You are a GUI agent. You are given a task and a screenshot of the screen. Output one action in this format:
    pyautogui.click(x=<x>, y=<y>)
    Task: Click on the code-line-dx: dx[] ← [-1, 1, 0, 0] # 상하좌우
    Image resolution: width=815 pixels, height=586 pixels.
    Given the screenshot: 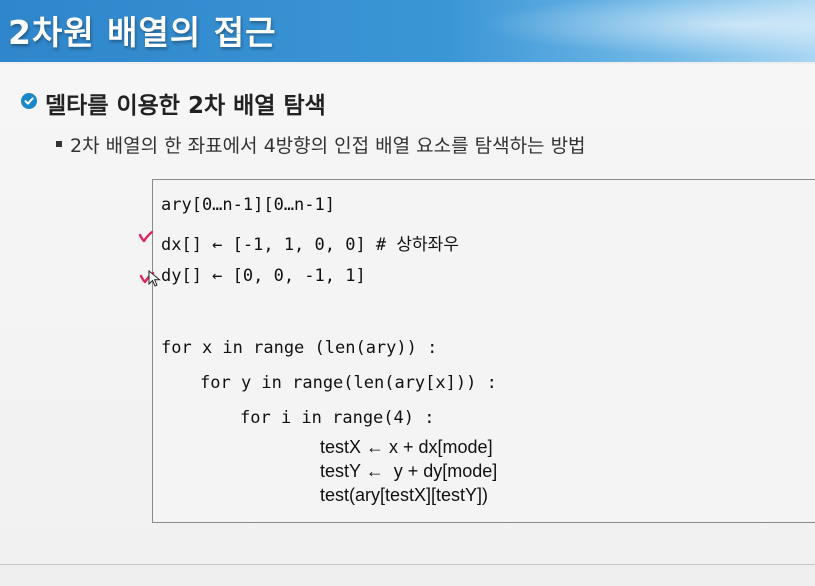 What is the action you would take?
    pyautogui.click(x=310, y=245)
    